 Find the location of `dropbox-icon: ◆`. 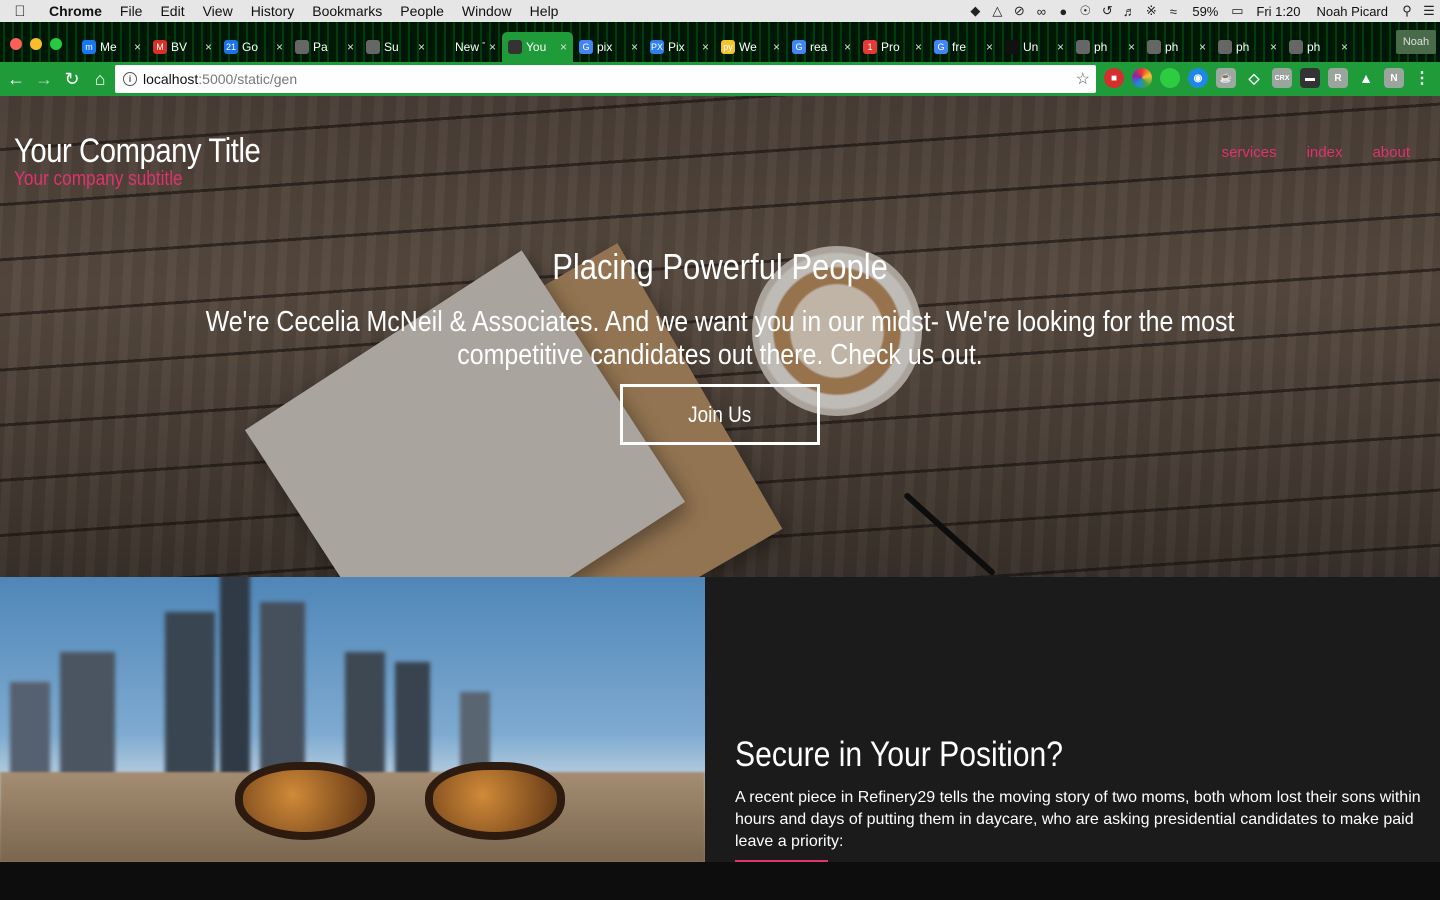

dropbox-icon: ◆ is located at coordinates (975, 11).